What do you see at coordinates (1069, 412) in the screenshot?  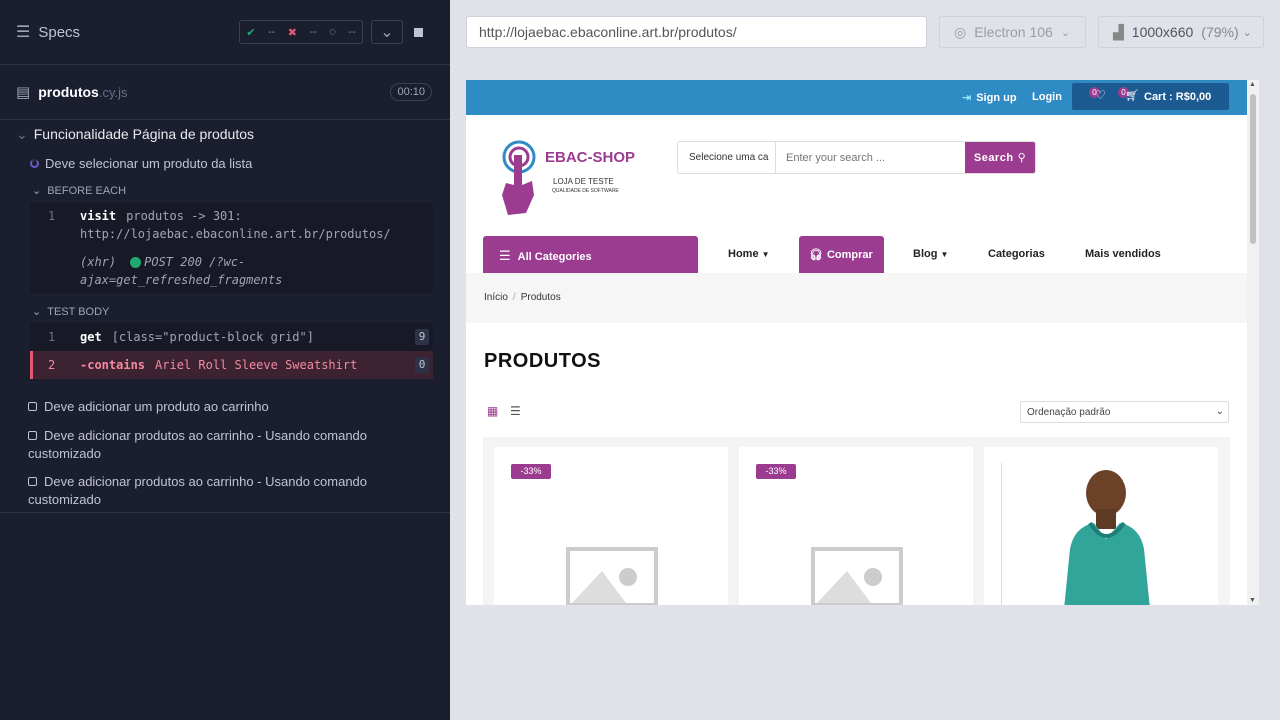 I see `sort-select-value: Ordenação padrão` at bounding box center [1069, 412].